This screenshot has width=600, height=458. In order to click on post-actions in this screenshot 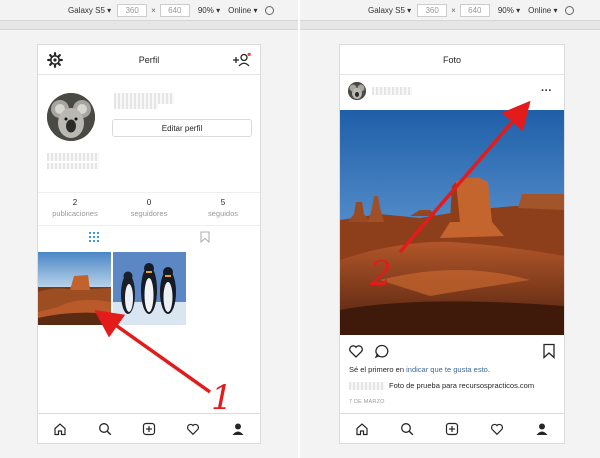, I will do `click(452, 351)`.